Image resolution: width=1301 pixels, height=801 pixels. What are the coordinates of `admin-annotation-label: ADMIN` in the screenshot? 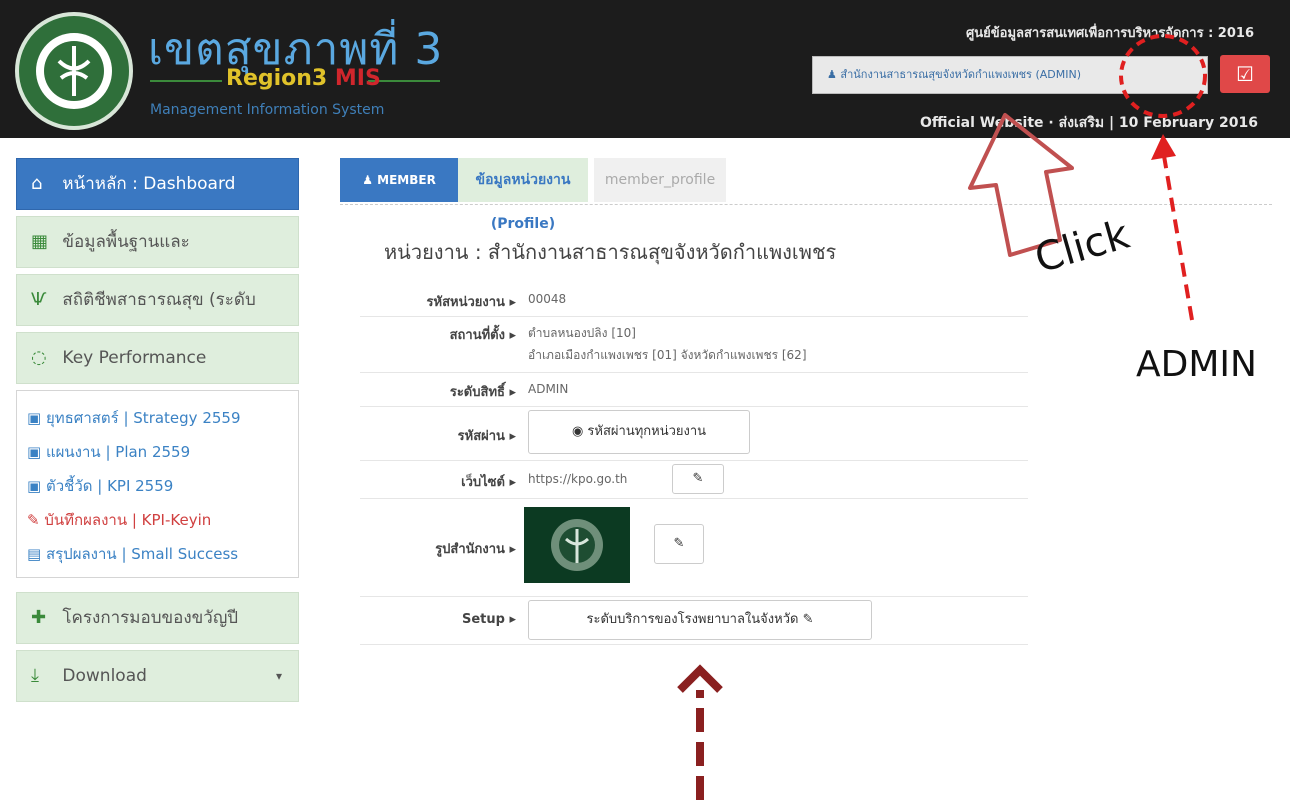 It's located at (1196, 364).